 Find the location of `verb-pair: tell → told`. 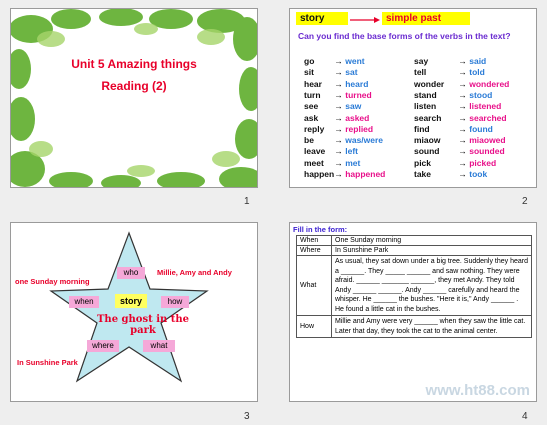

verb-pair: tell → told is located at coordinates (449, 72).